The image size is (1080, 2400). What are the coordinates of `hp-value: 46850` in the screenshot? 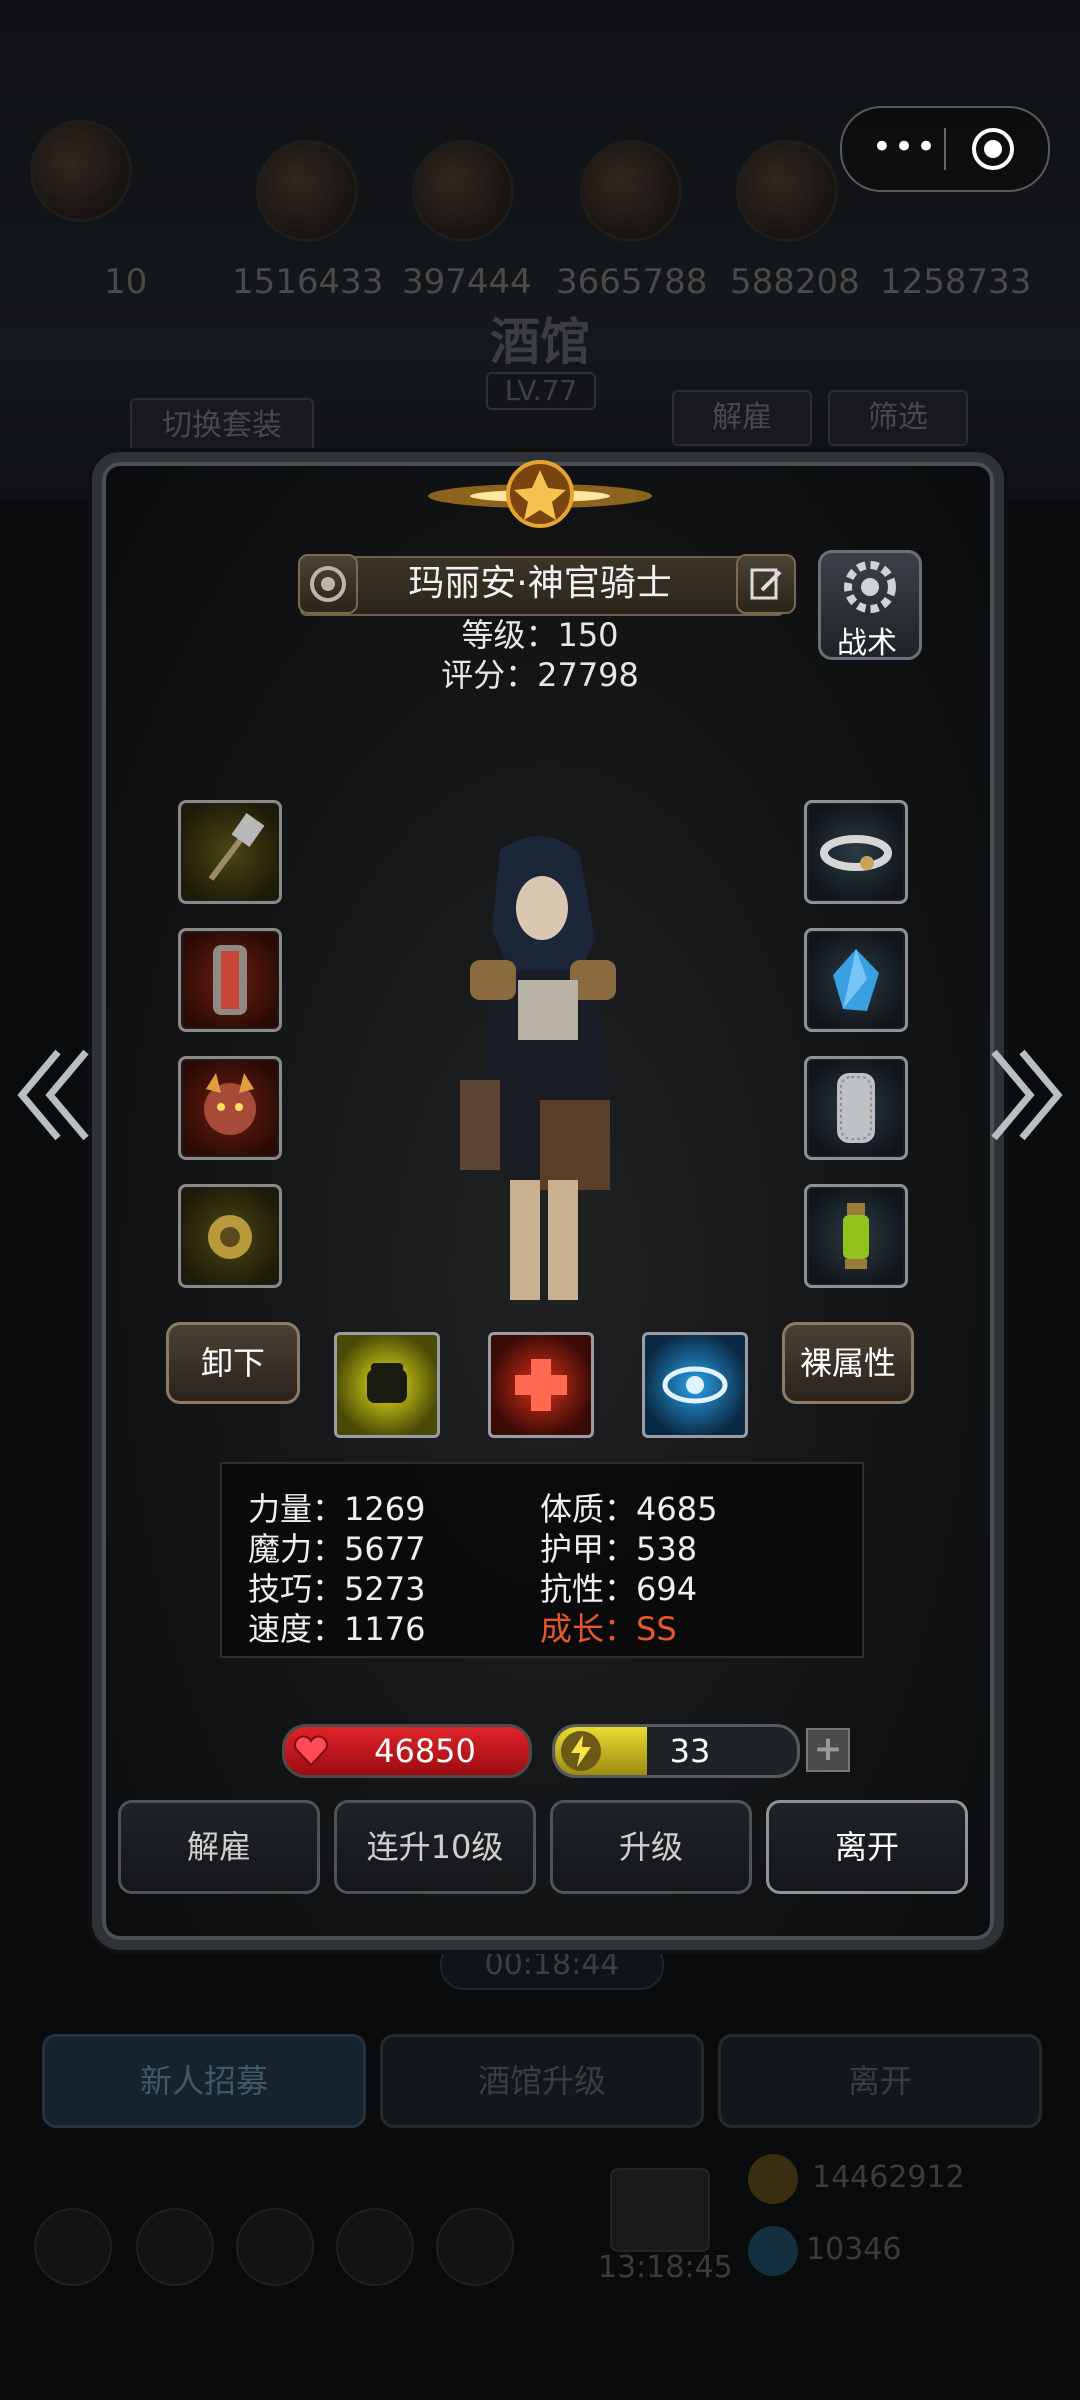 It's located at (425, 1751).